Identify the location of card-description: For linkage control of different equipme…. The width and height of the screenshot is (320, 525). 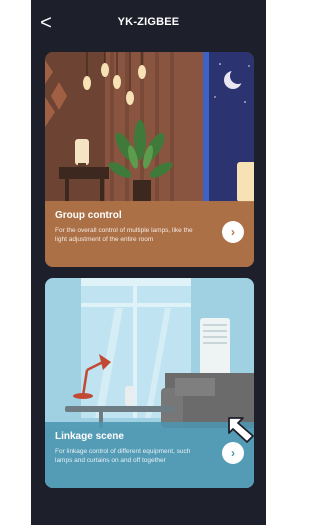
(123, 456).